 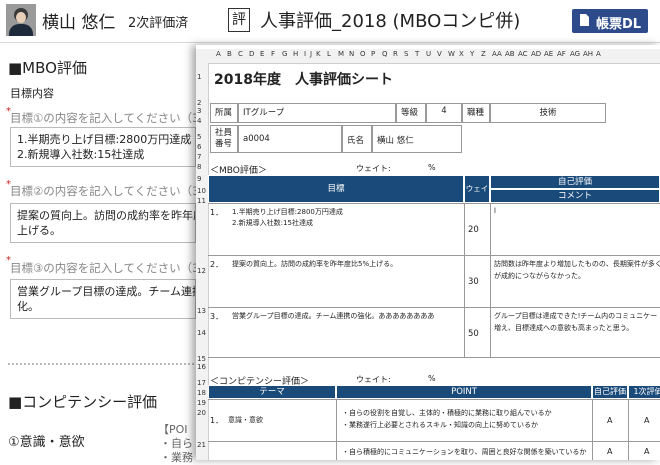 What do you see at coordinates (473, 230) in the screenshot?
I see `goal-weight: 20` at bounding box center [473, 230].